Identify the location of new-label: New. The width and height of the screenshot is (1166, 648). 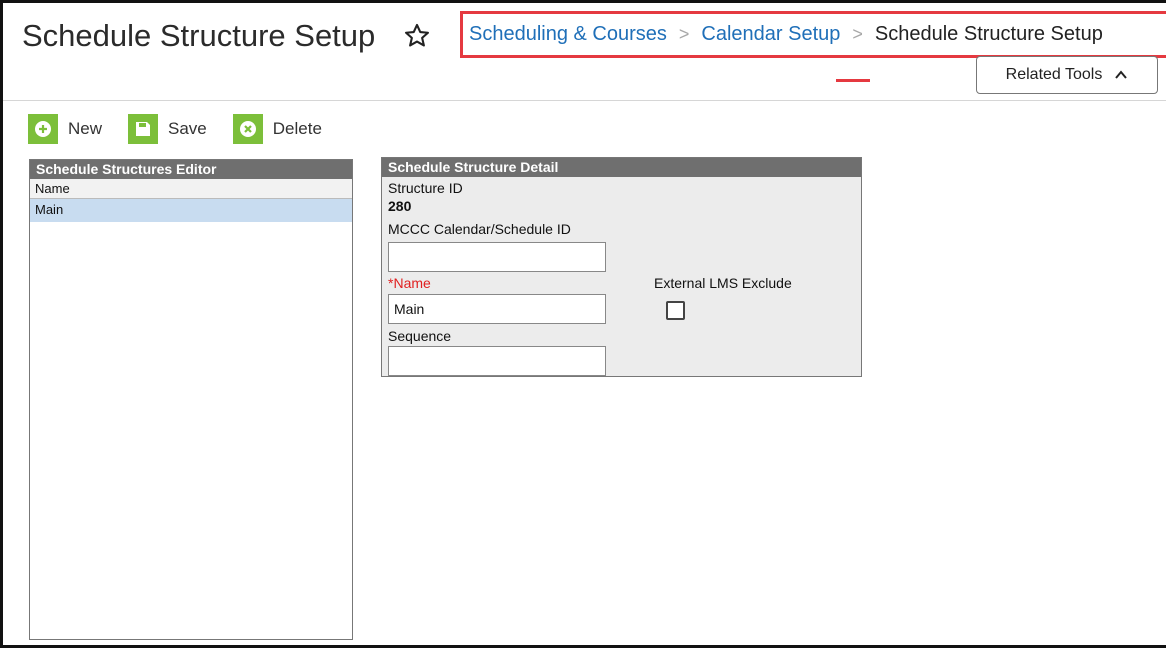
(85, 128).